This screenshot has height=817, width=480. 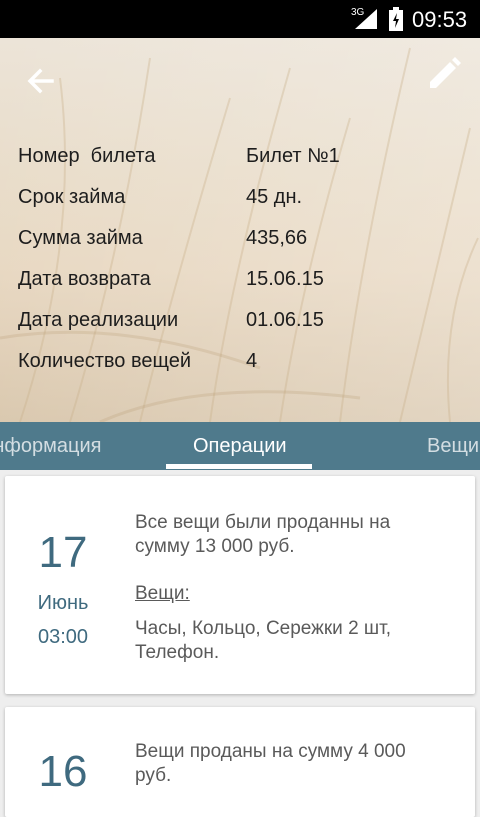 I want to click on return-date-label: Дата возврата, so click(x=84, y=279).